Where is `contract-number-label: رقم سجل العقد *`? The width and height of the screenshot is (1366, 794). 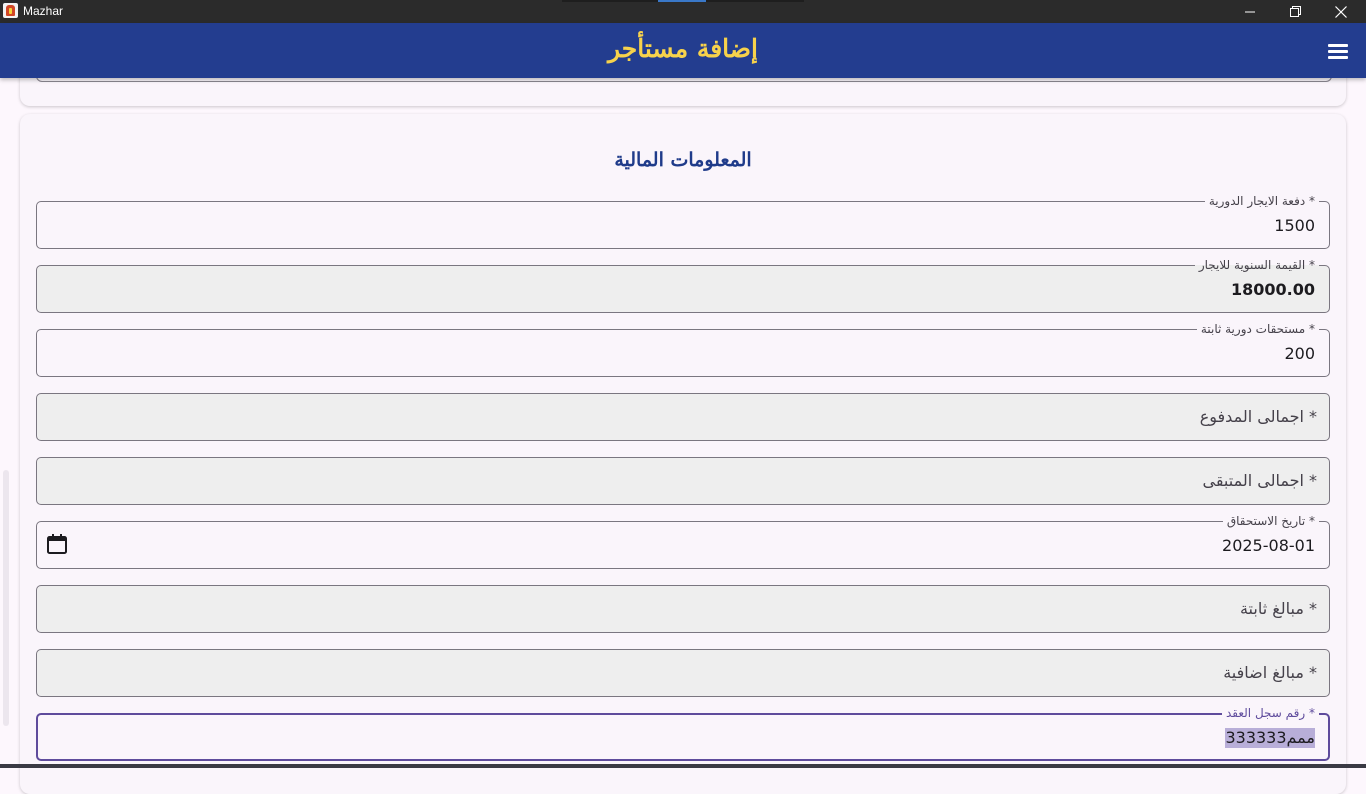
contract-number-label: رقم سجل العقد * is located at coordinates (1270, 713).